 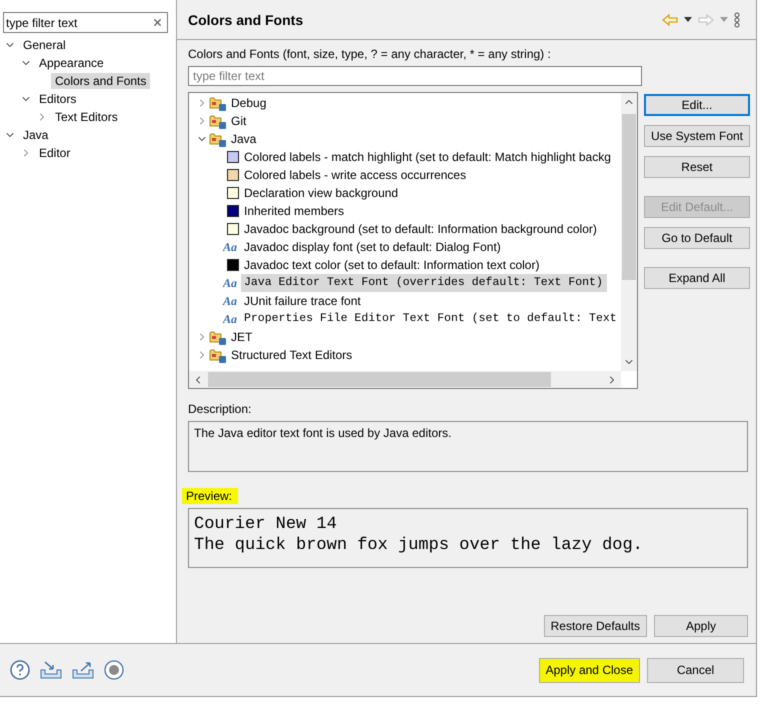 What do you see at coordinates (292, 355) in the screenshot?
I see `tree-item: Structured Text Editors` at bounding box center [292, 355].